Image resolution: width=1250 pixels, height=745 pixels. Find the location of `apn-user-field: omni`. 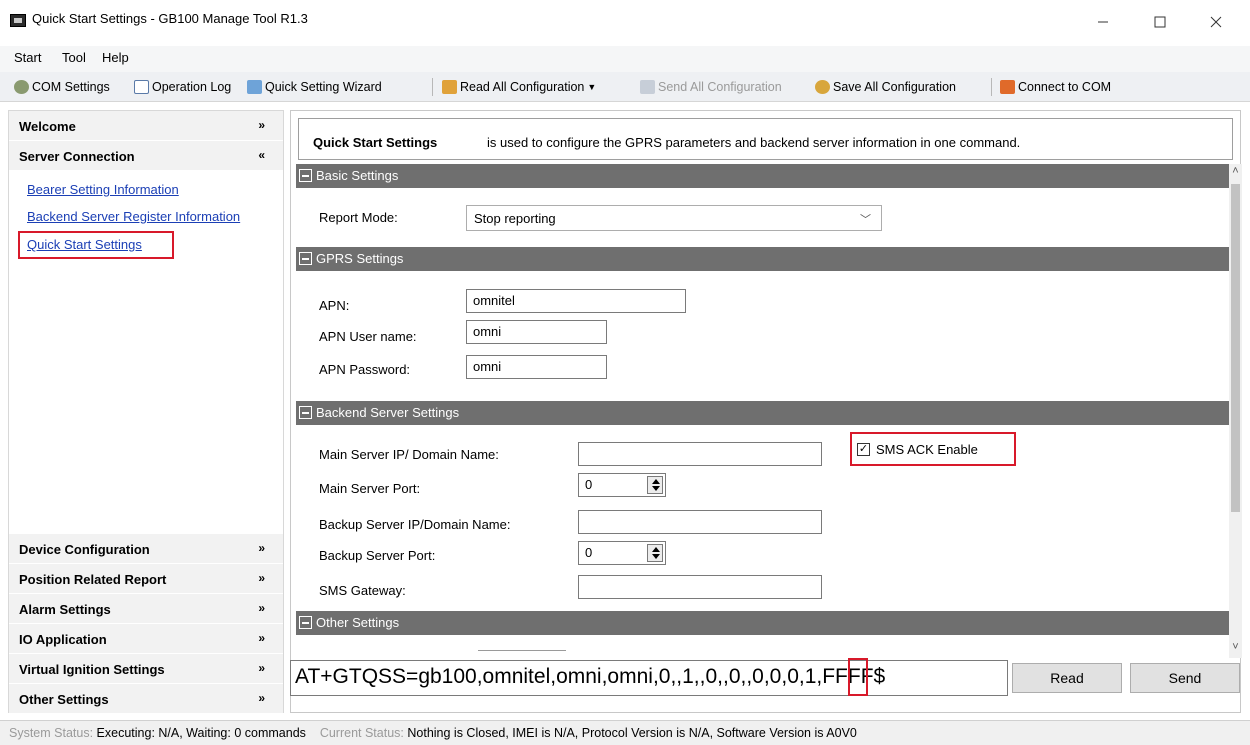

apn-user-field: omni is located at coordinates (536, 332).